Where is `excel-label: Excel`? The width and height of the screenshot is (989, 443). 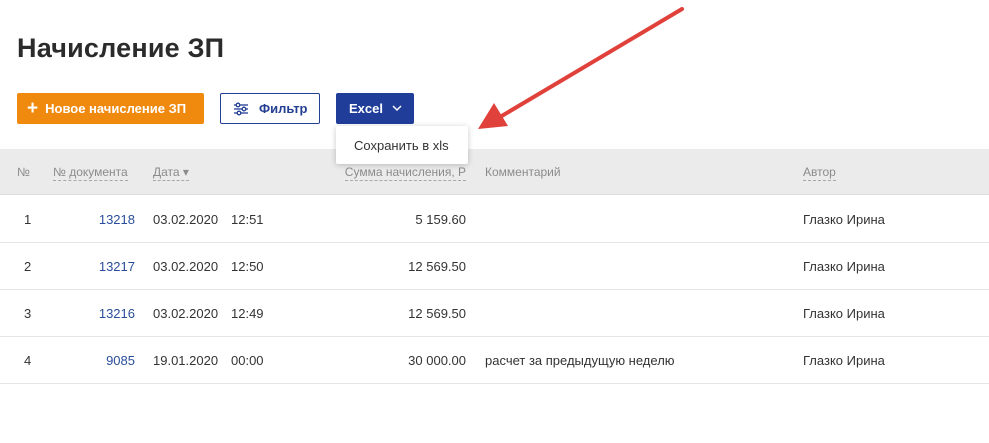
excel-label: Excel is located at coordinates (366, 108).